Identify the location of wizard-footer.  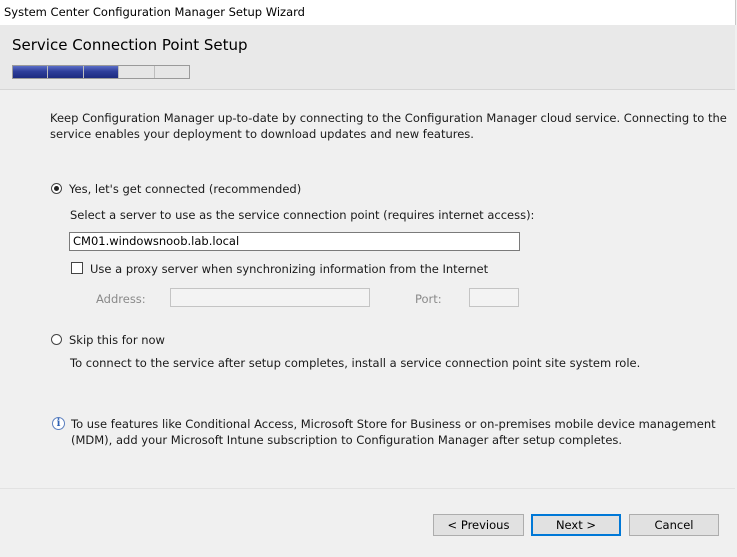
(367, 522).